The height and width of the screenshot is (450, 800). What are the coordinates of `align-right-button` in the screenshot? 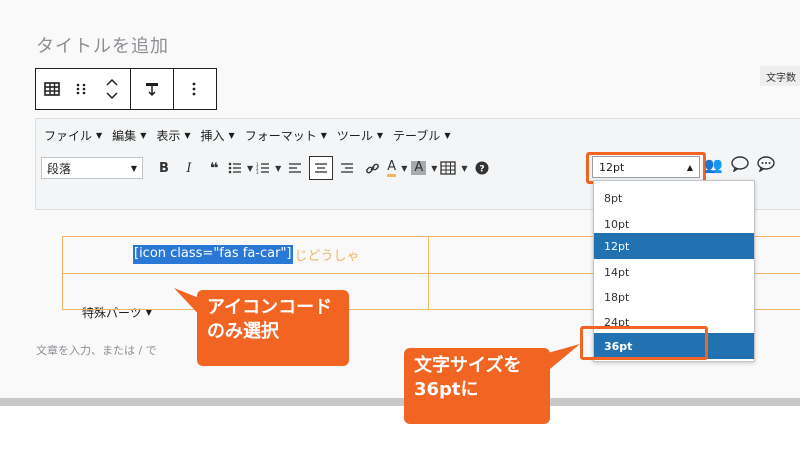 It's located at (347, 168).